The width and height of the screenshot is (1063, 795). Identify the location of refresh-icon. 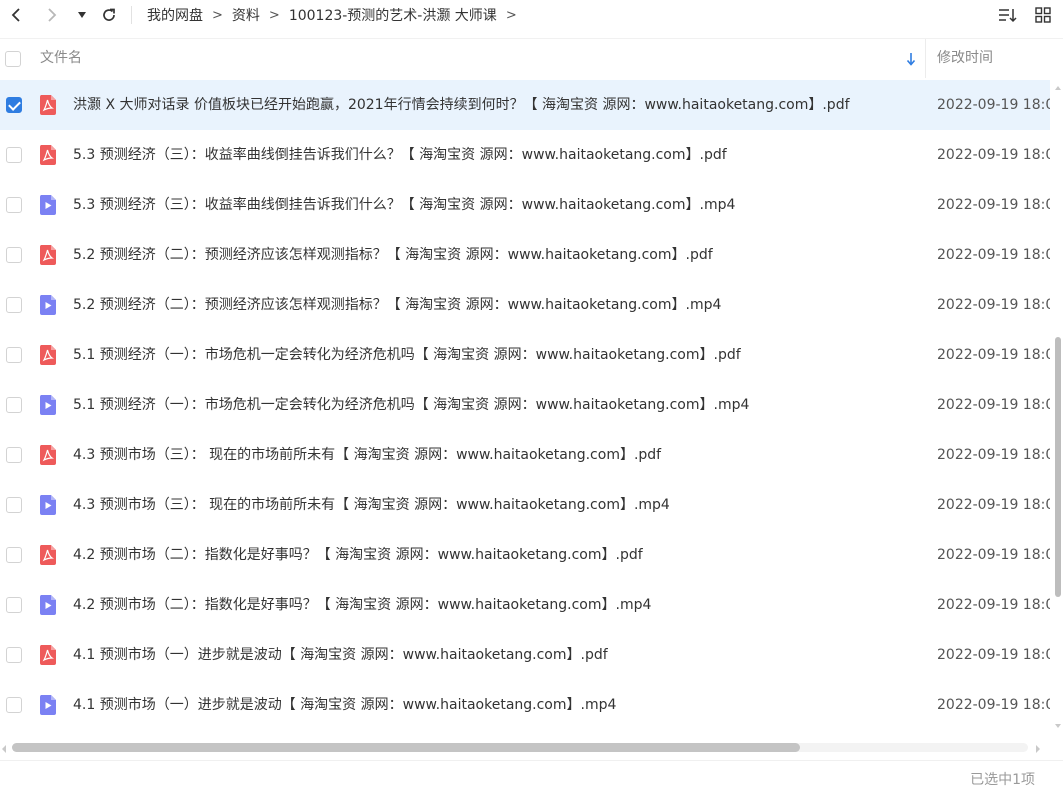
(109, 15).